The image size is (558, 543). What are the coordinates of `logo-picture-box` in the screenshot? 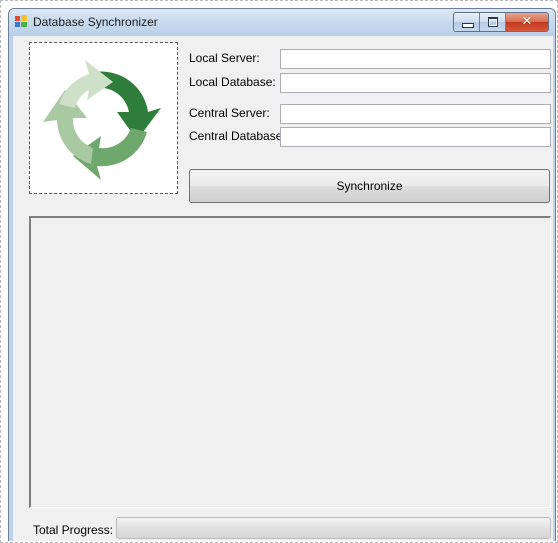 It's located at (103, 118).